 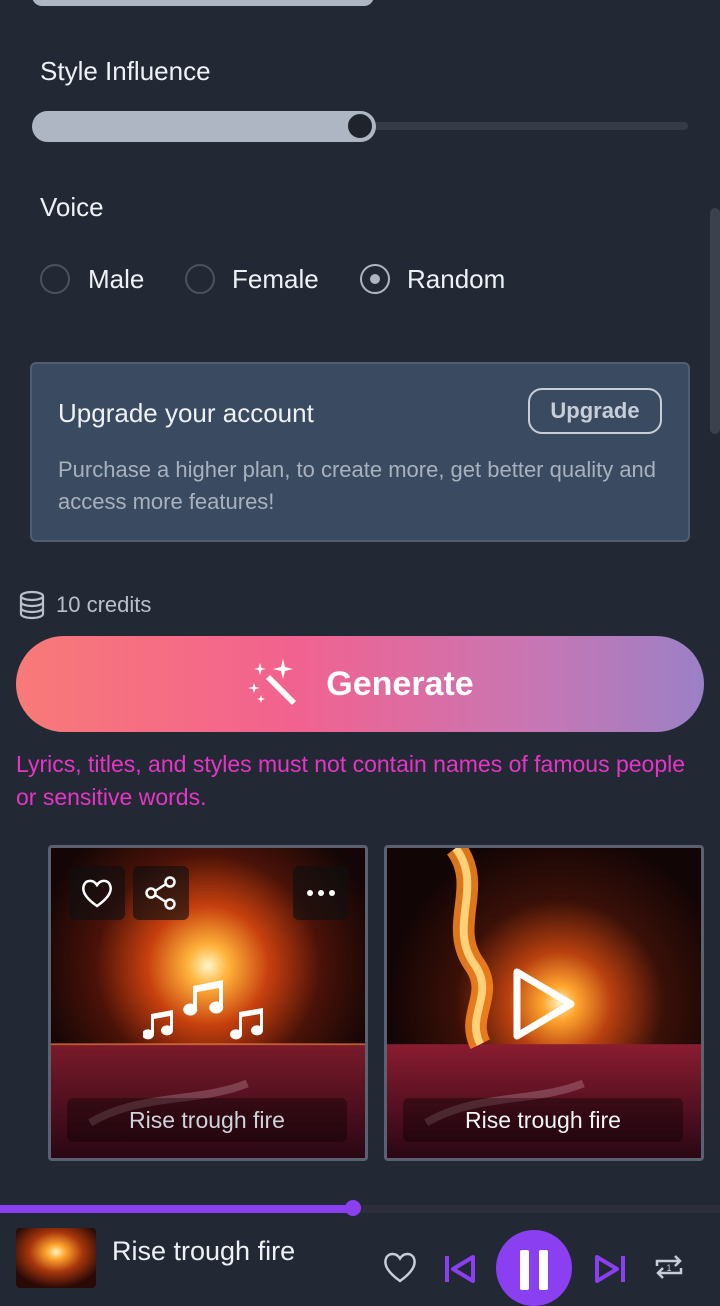 What do you see at coordinates (200, 279) in the screenshot?
I see `voice-female-radio` at bounding box center [200, 279].